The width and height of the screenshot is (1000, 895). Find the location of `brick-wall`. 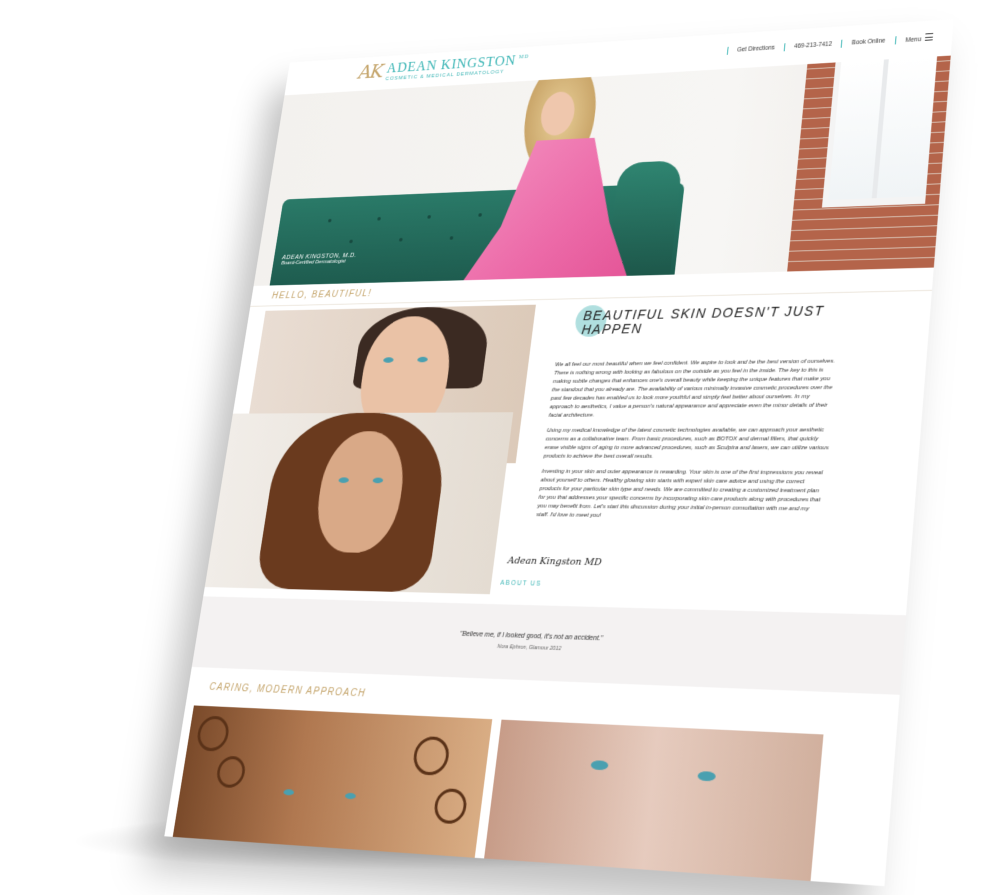

brick-wall is located at coordinates (869, 163).